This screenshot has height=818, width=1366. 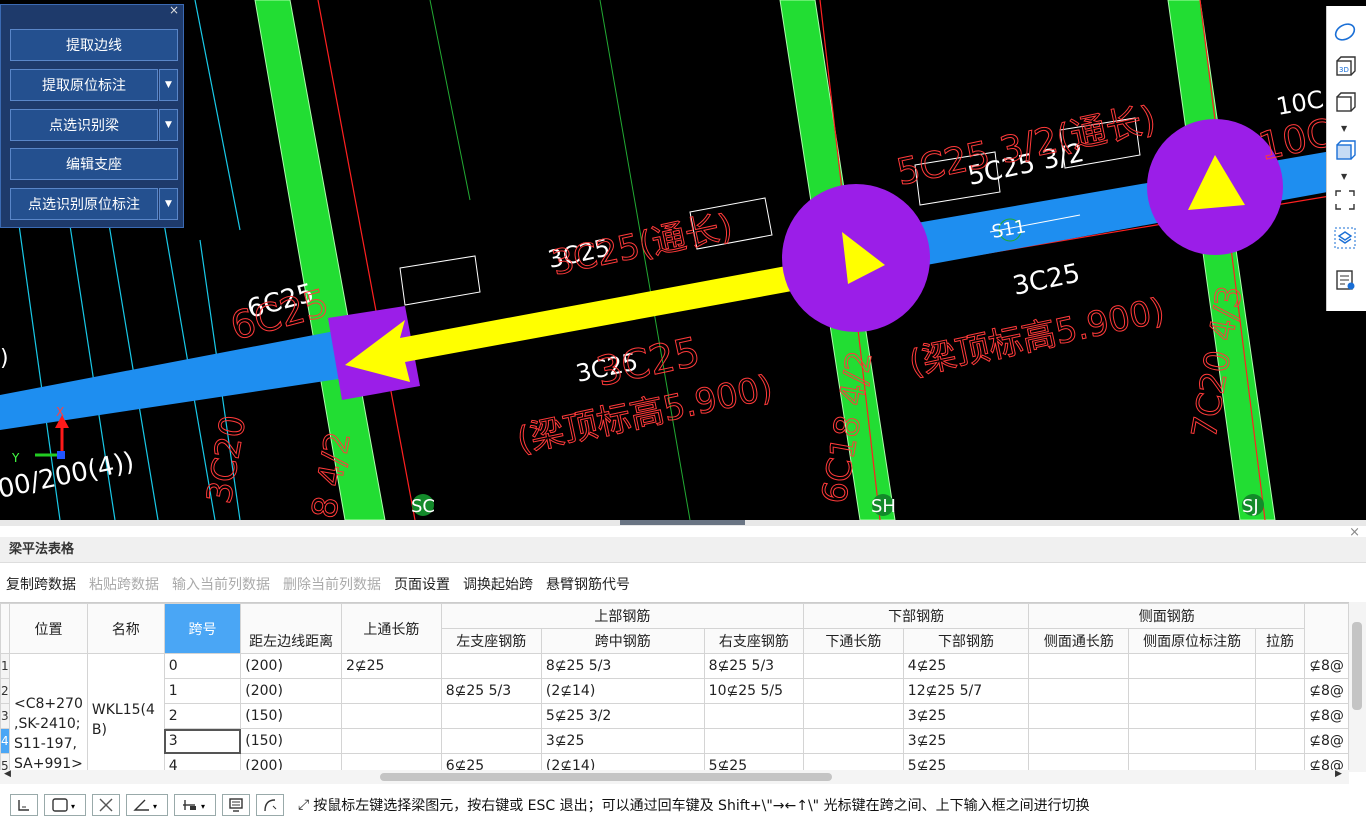 I want to click on cell-right-support, so click(x=754, y=716).